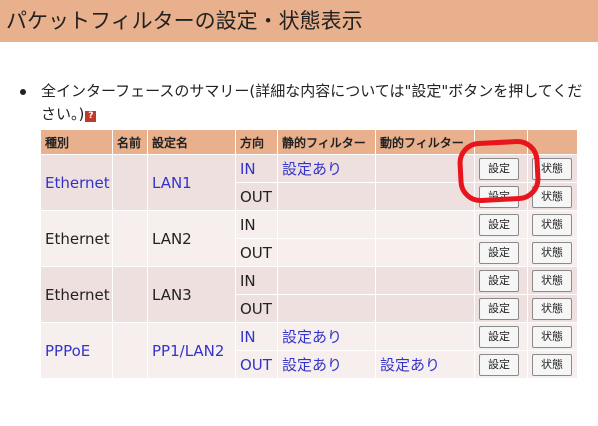 This screenshot has height=426, width=598. What do you see at coordinates (76, 142) in the screenshot?
I see `column-header-type: 種別` at bounding box center [76, 142].